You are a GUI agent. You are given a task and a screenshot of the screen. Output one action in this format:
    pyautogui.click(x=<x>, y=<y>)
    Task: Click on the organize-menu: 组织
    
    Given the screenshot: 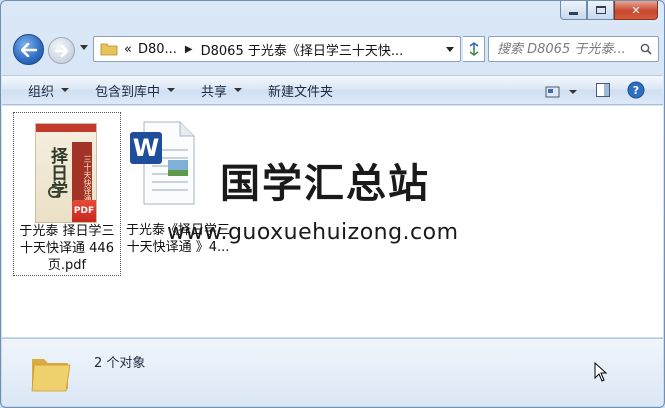 What is the action you would take?
    pyautogui.click(x=49, y=90)
    